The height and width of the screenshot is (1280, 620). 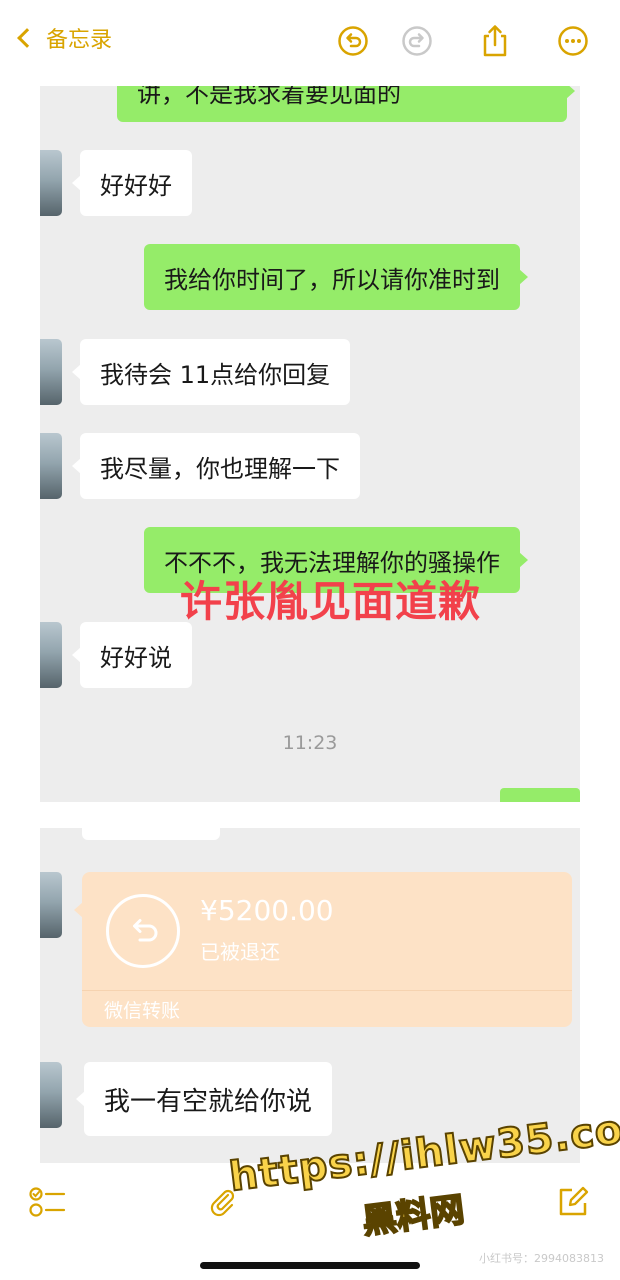 What do you see at coordinates (143, 931) in the screenshot?
I see `return-arrow-icon` at bounding box center [143, 931].